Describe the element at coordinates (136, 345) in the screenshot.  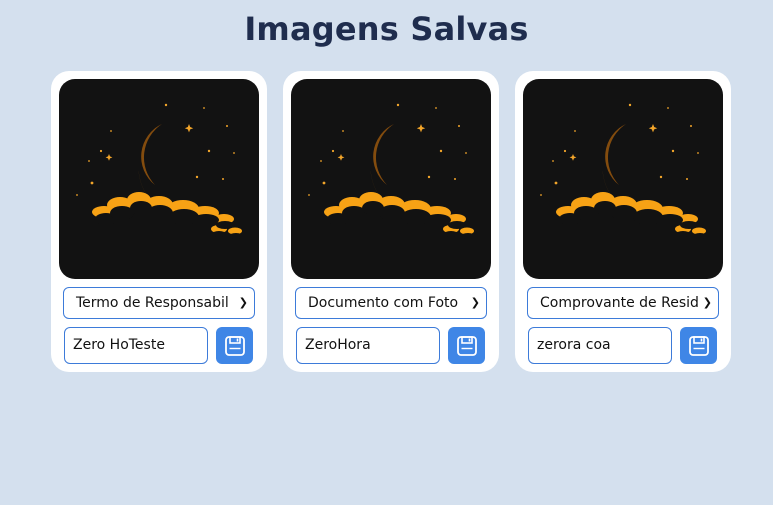
I see `image-name-input: Zero HoTeste` at that location.